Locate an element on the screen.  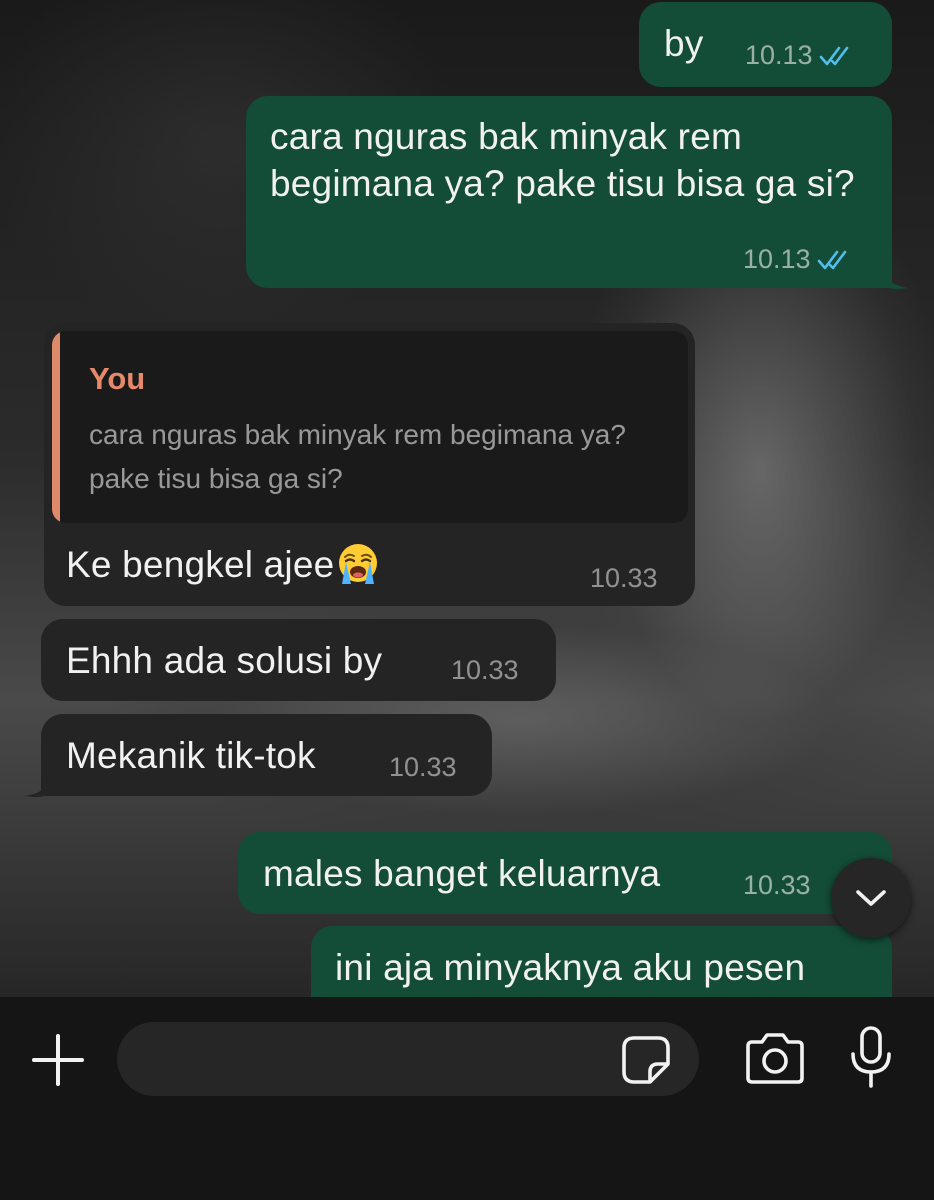
message-text: by is located at coordinates (684, 43).